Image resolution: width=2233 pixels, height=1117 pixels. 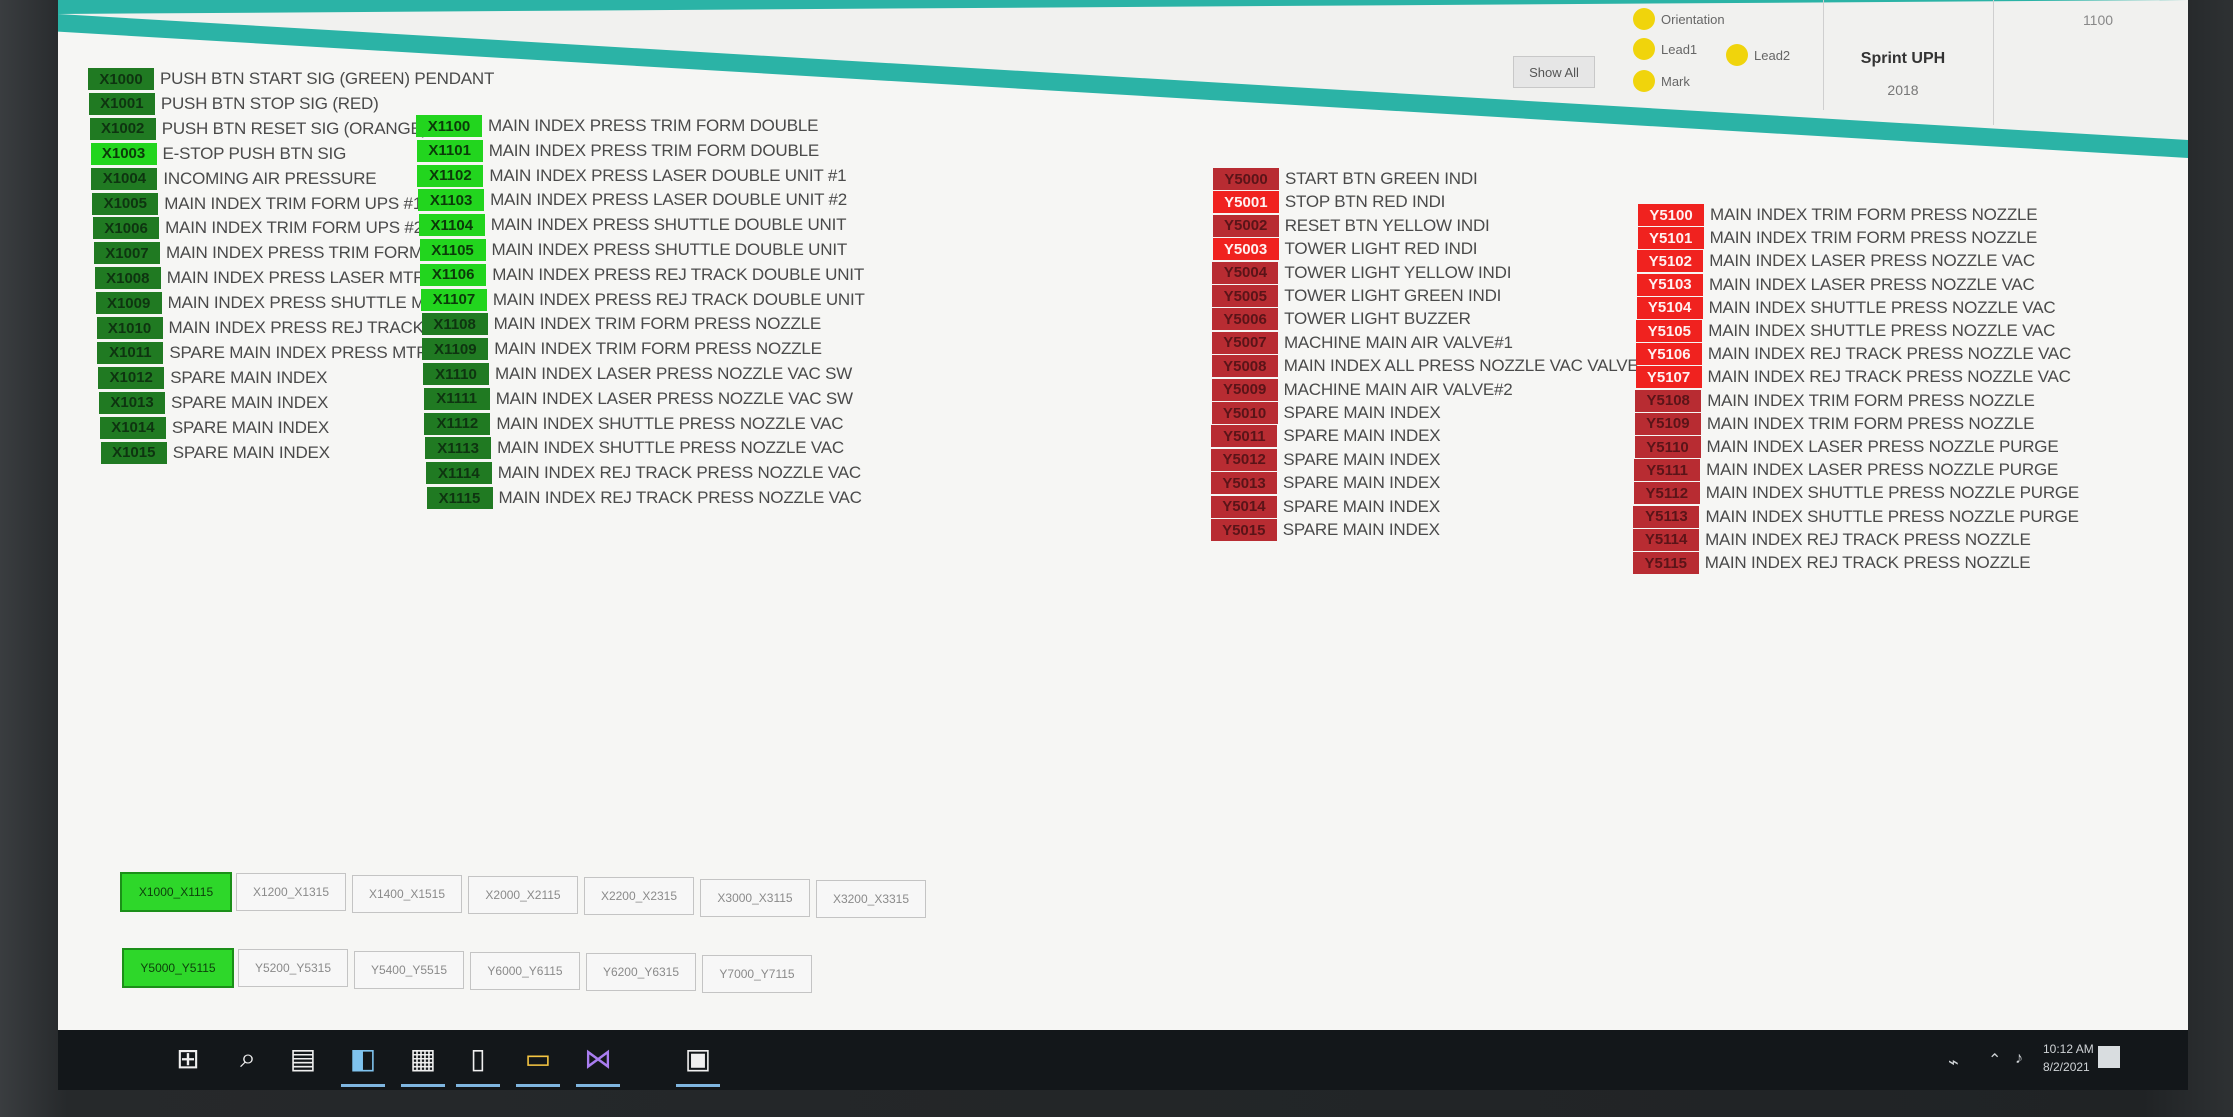 I want to click on input-page-button: X1200_X1315, so click(x=291, y=892).